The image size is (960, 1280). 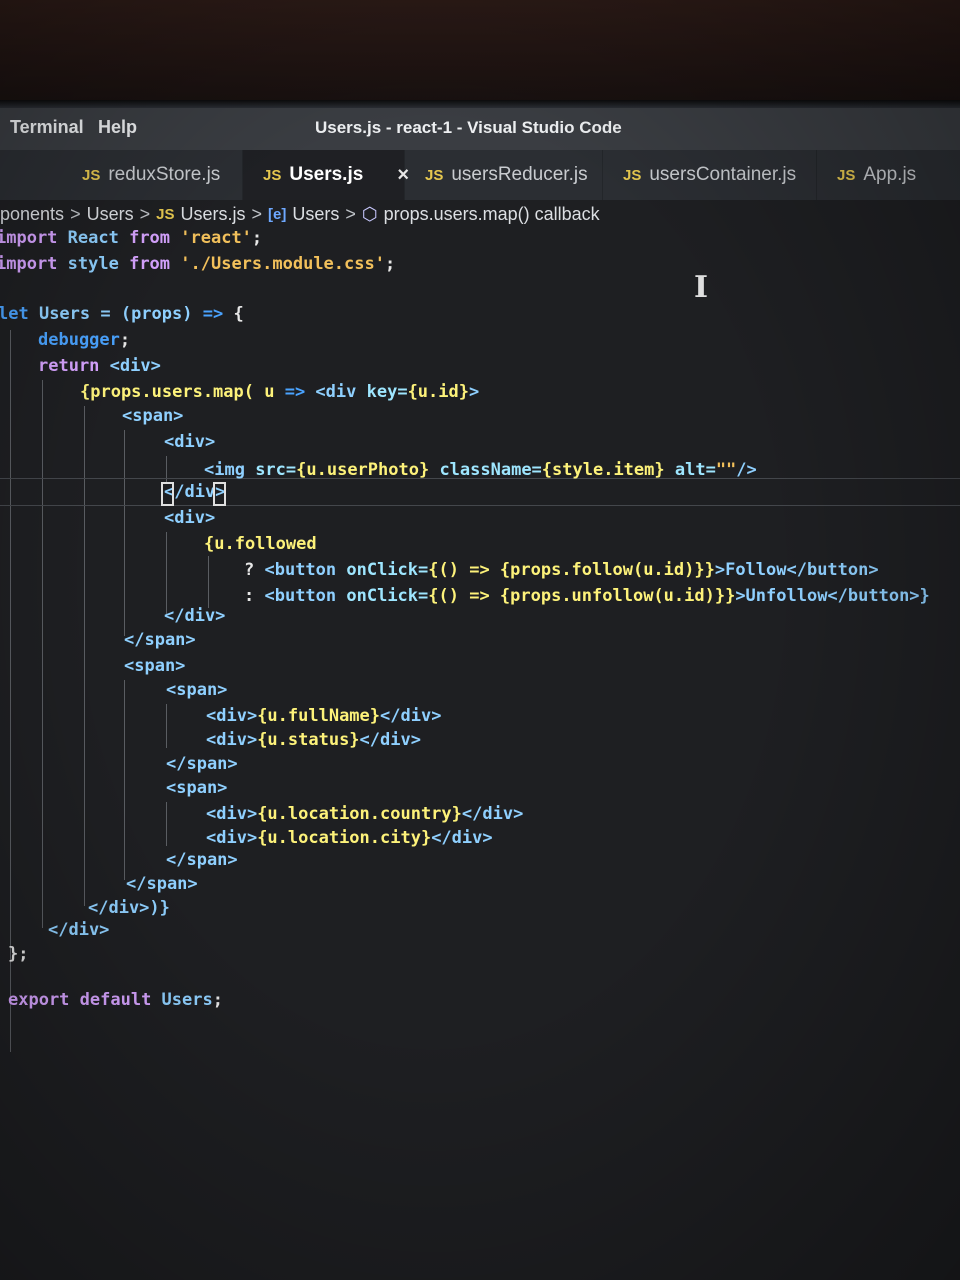 What do you see at coordinates (701, 287) in the screenshot?
I see `text-cursor-icon: I` at bounding box center [701, 287].